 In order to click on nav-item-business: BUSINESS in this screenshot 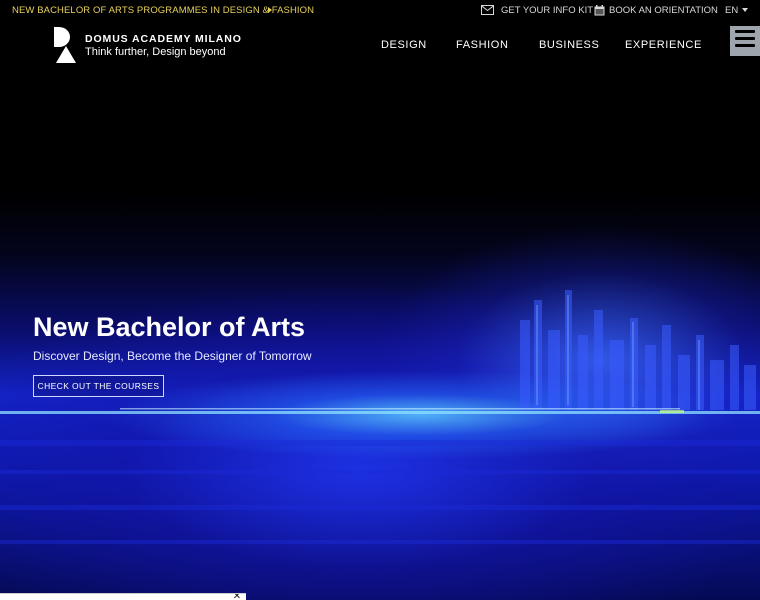, I will do `click(569, 45)`.